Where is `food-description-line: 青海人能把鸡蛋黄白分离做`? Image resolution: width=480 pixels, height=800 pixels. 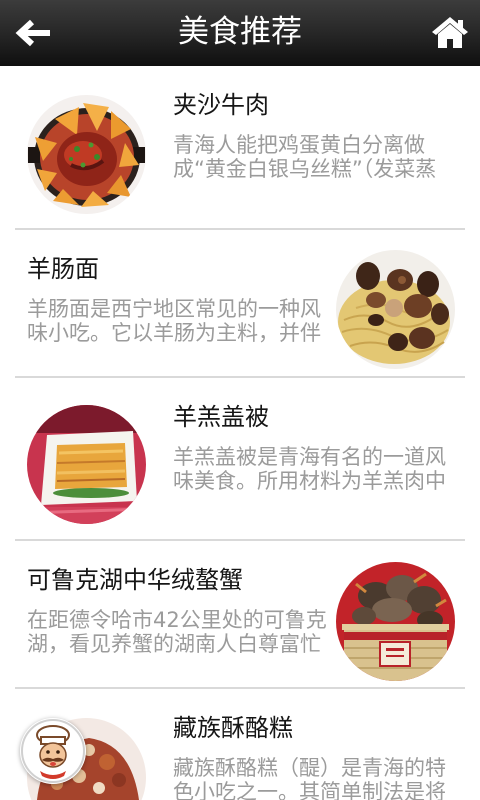 food-description-line: 青海人能把鸡蛋黄白分离做 is located at coordinates (299, 145).